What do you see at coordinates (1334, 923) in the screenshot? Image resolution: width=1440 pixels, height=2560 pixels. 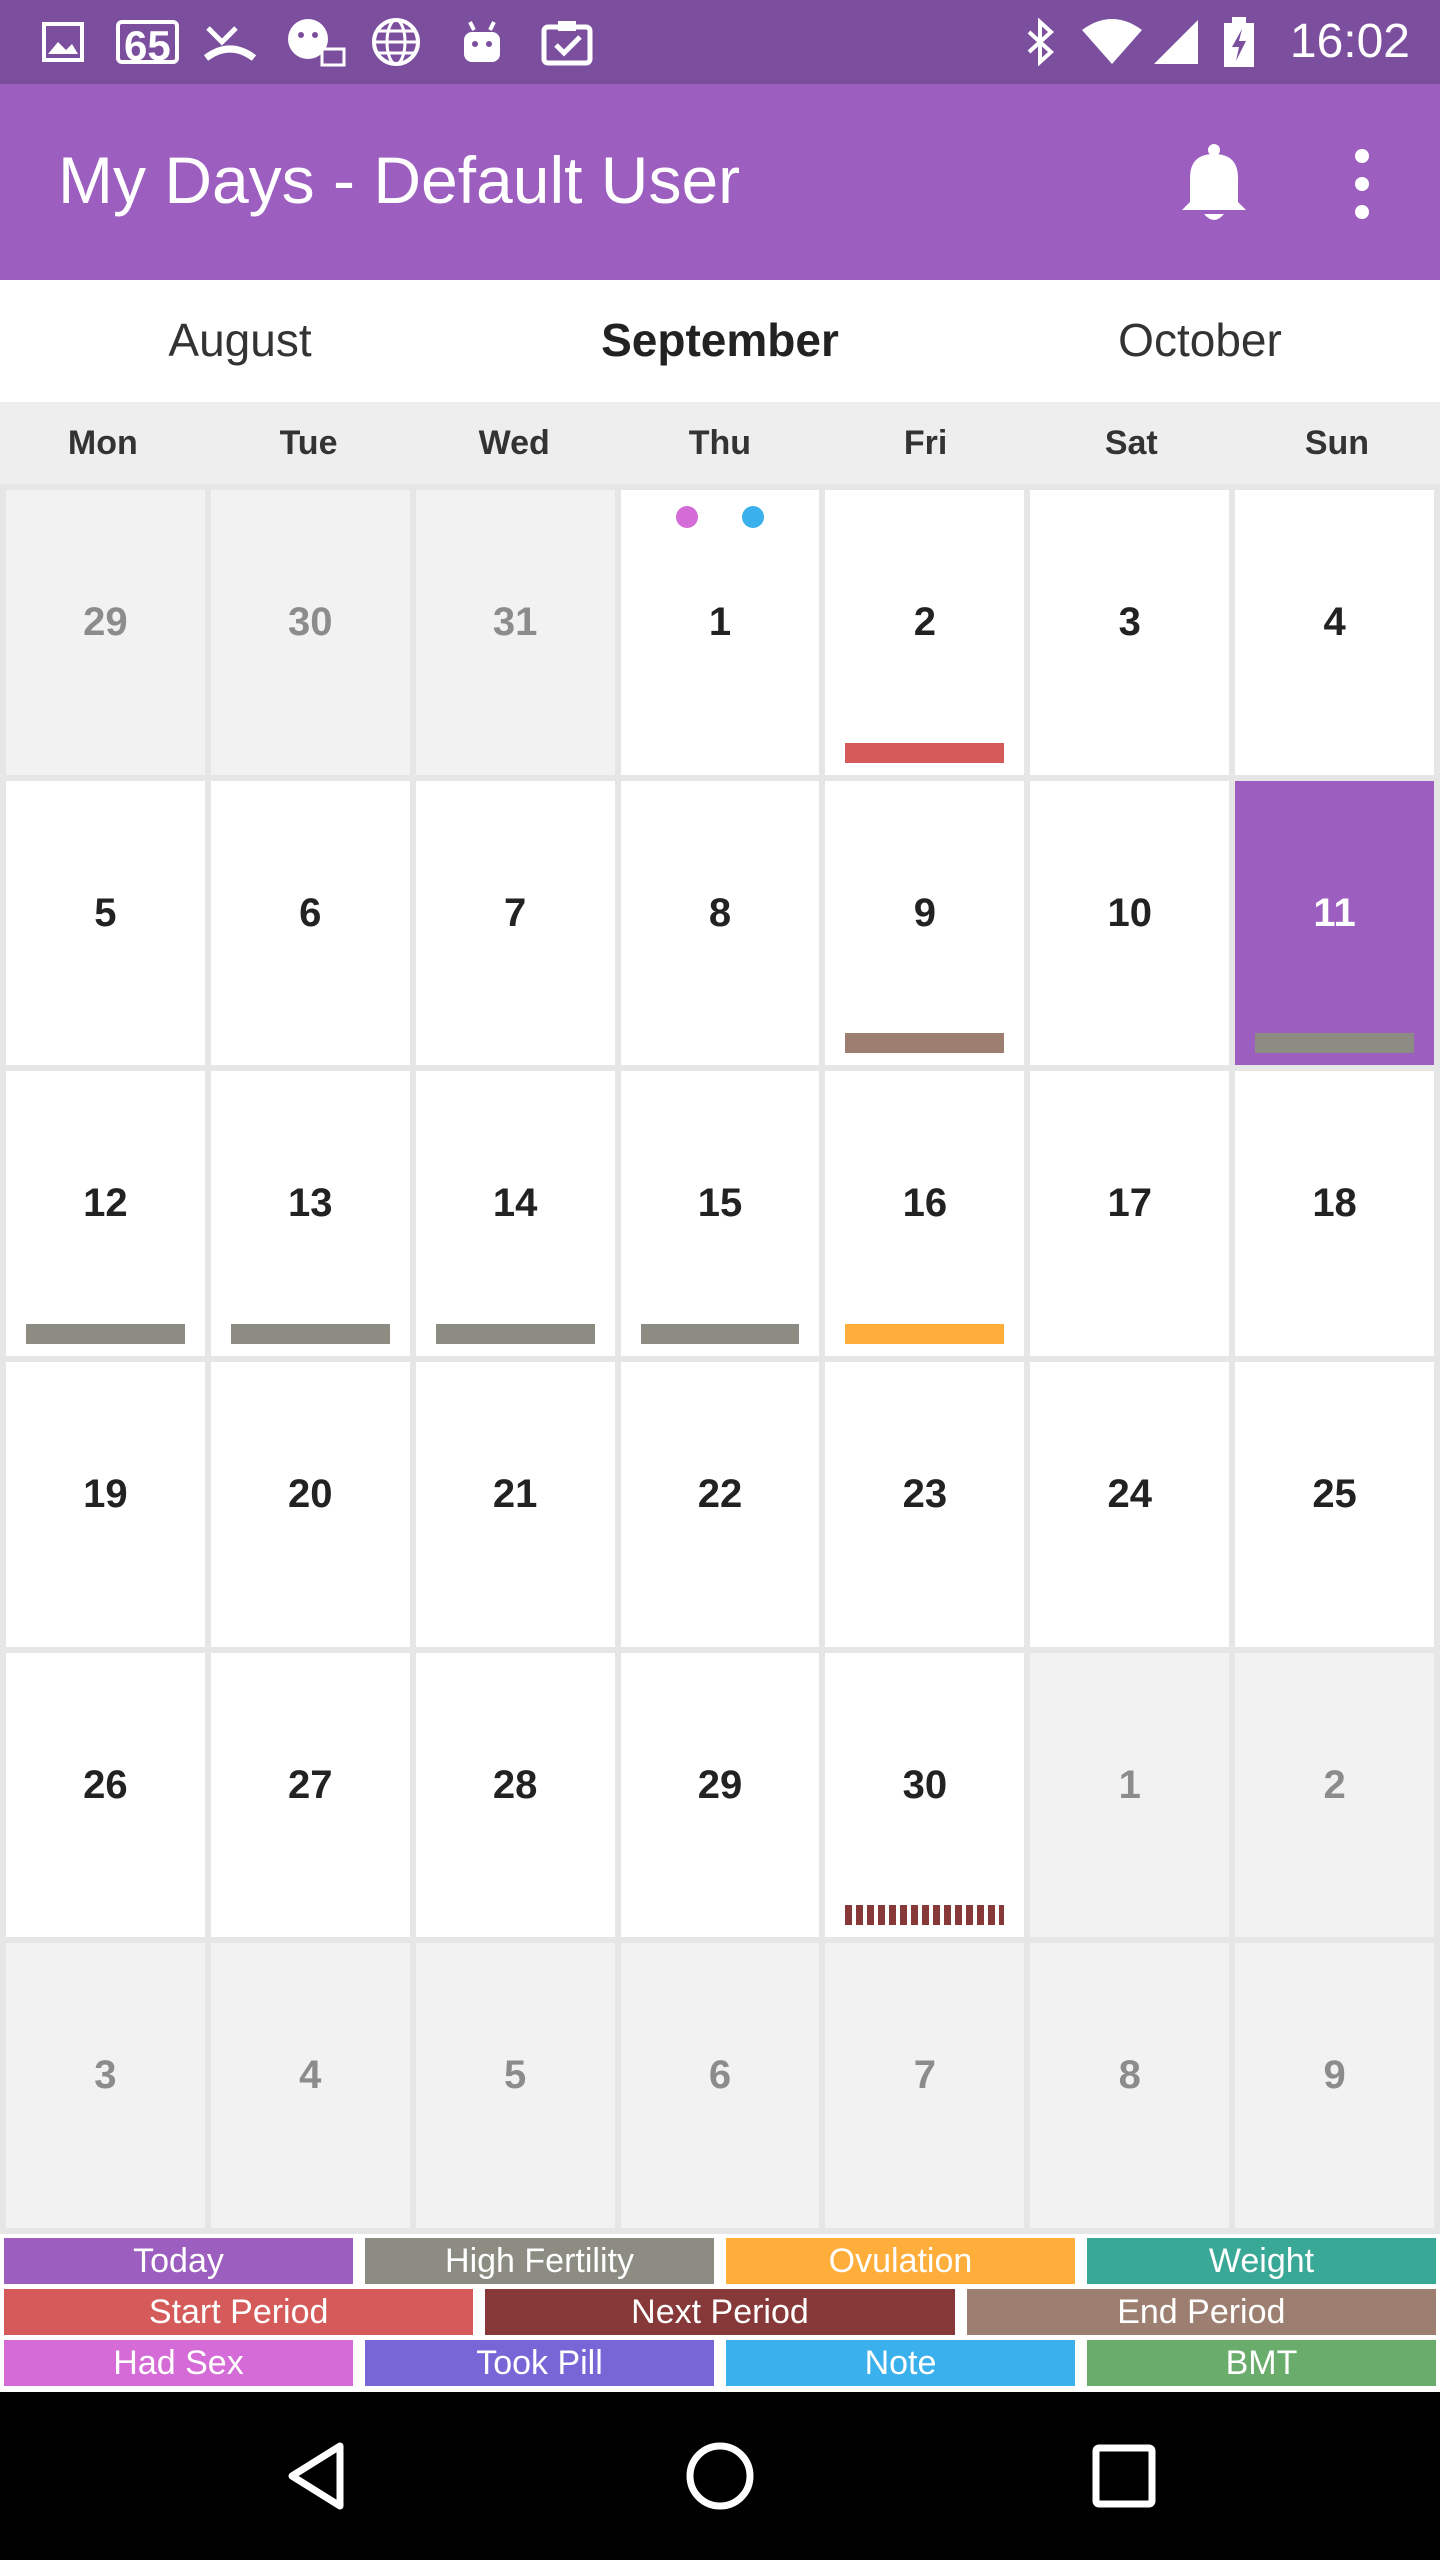 I see `day-cell-today: 11` at bounding box center [1334, 923].